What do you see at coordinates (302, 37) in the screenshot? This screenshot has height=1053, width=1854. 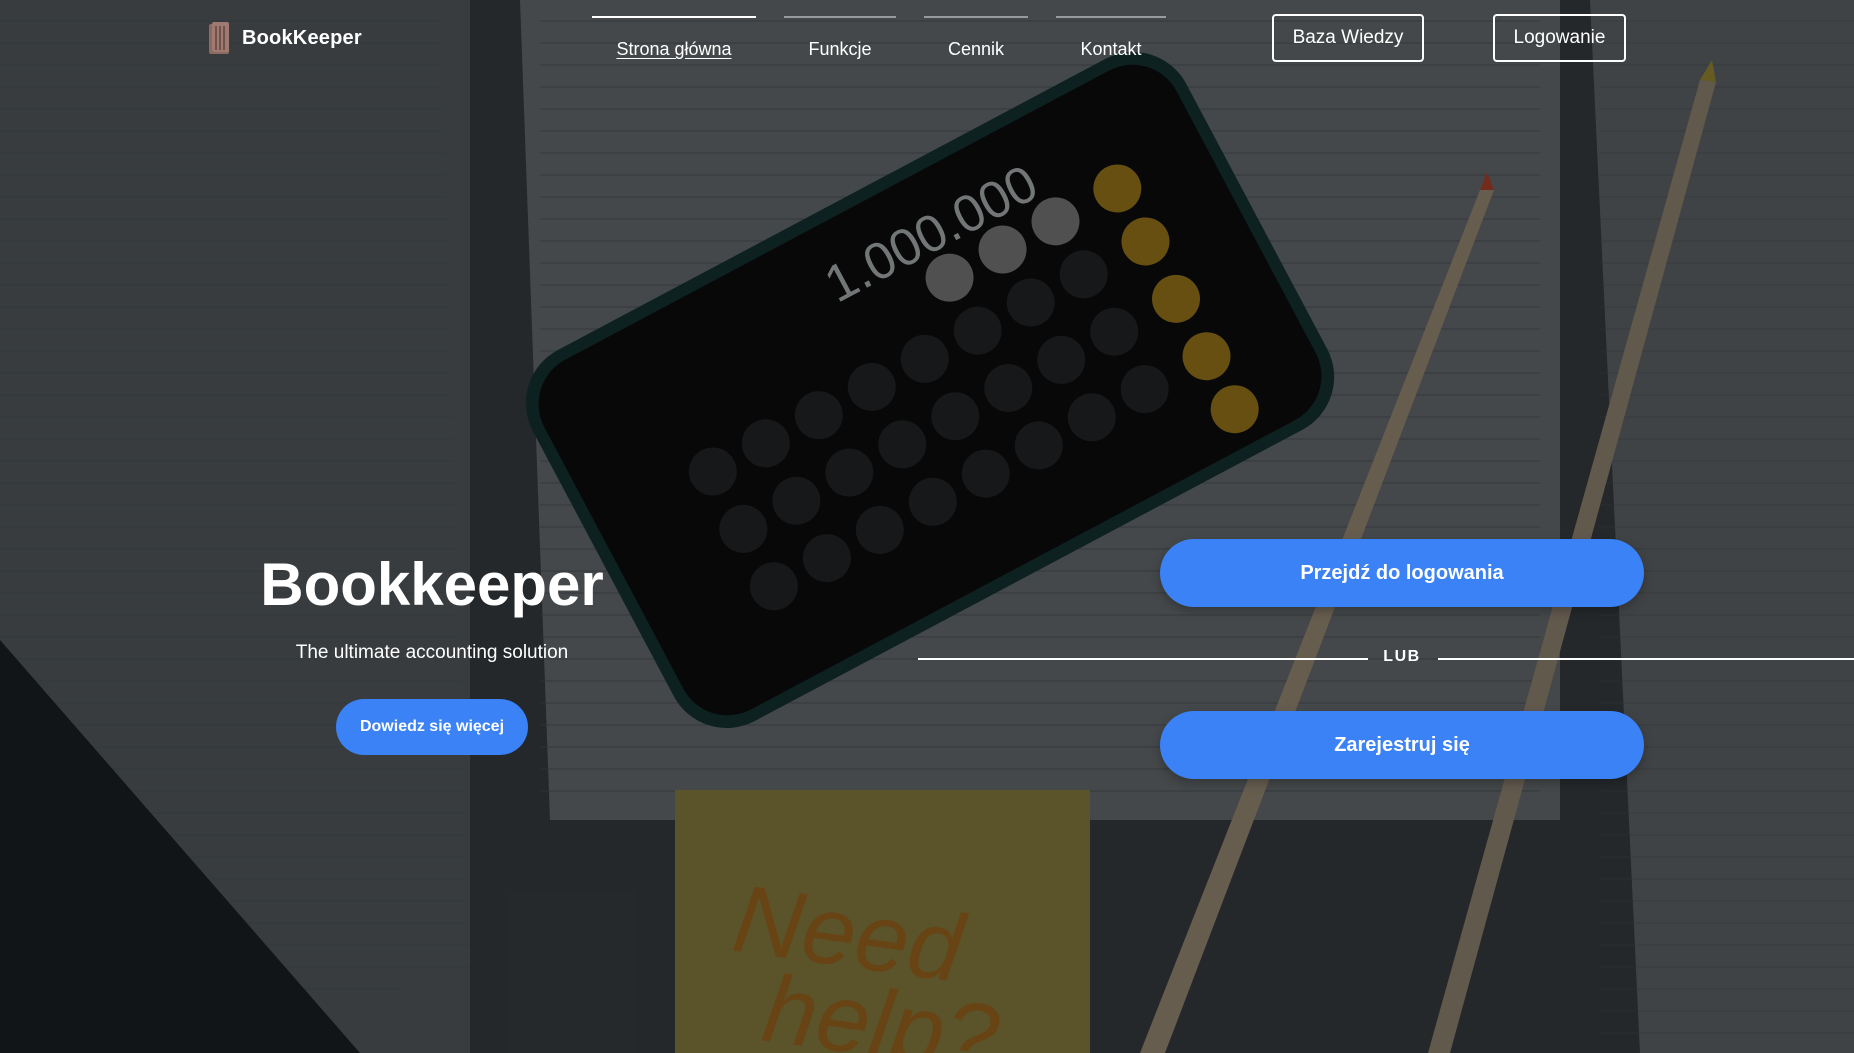 I see `brand-name: BookKeeper` at bounding box center [302, 37].